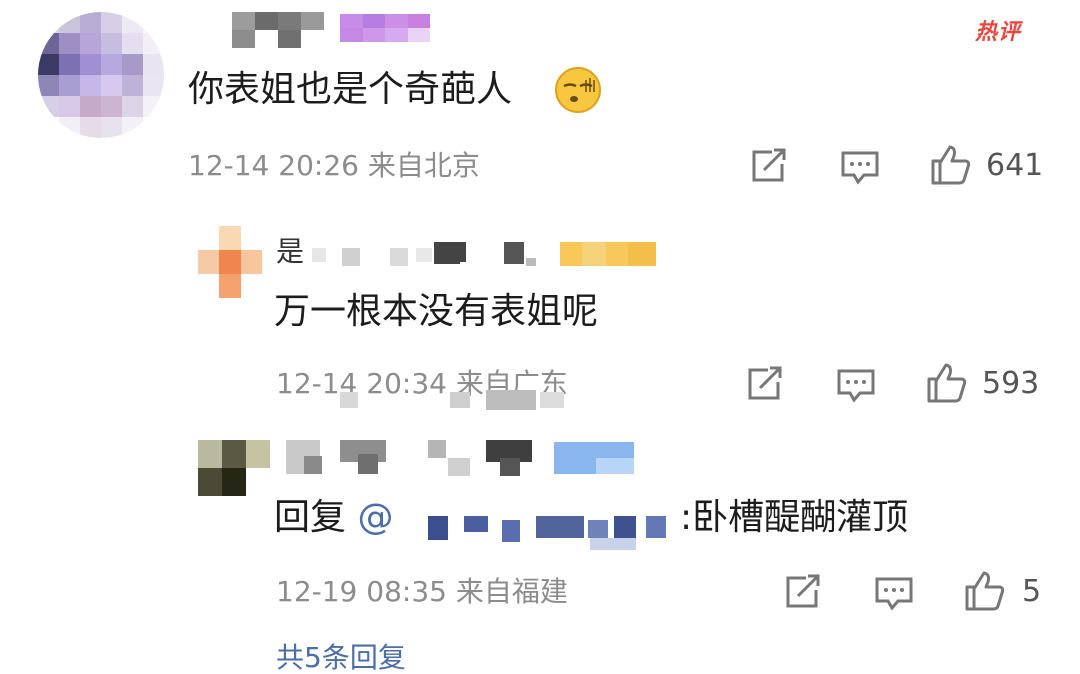 This screenshot has height=674, width=1080. I want to click on like-count: 641, so click(1015, 165).